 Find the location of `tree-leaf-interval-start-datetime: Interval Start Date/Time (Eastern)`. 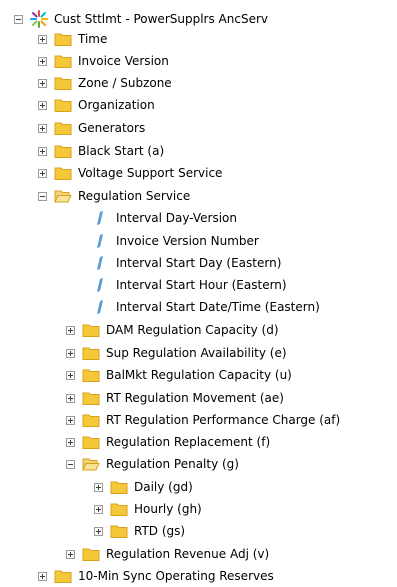

tree-leaf-interval-start-datetime: Interval Start Date/Time (Eastern) is located at coordinates (207, 307).